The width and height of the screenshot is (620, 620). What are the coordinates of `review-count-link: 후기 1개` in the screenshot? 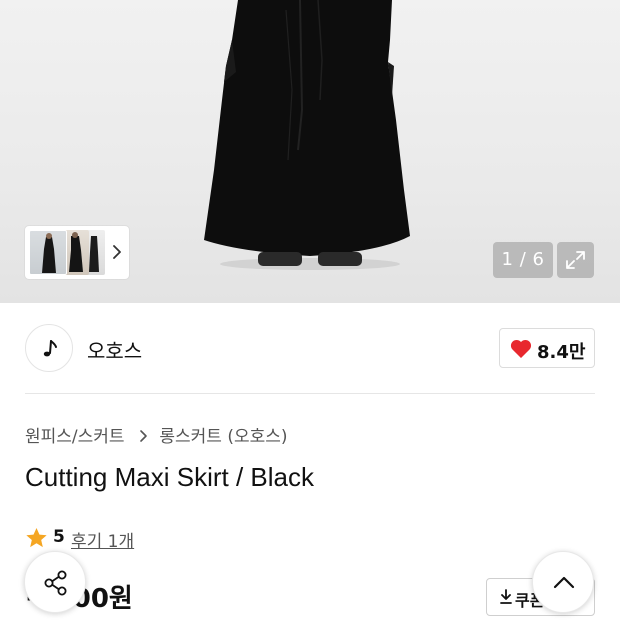 It's located at (102, 539).